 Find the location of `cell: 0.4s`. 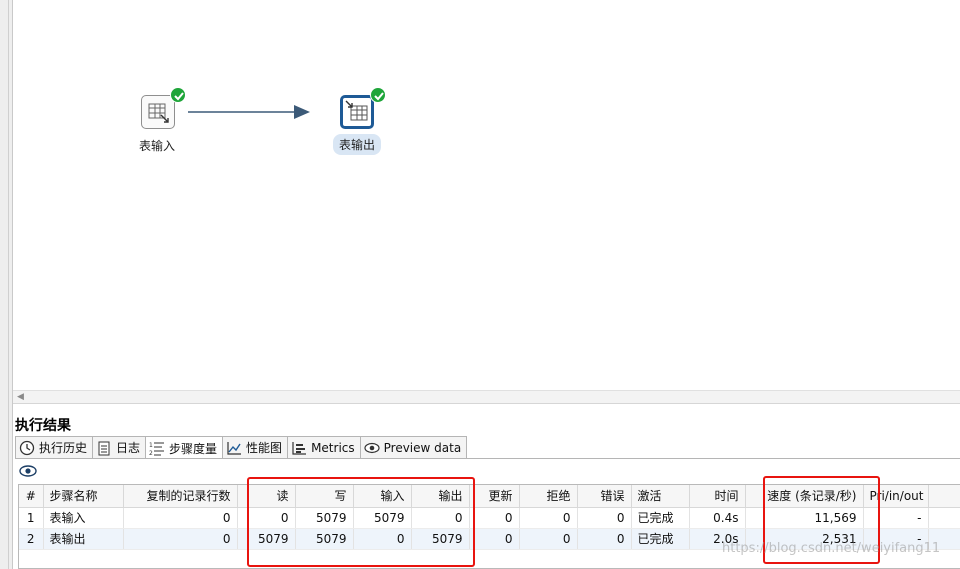

cell: 0.4s is located at coordinates (717, 518).